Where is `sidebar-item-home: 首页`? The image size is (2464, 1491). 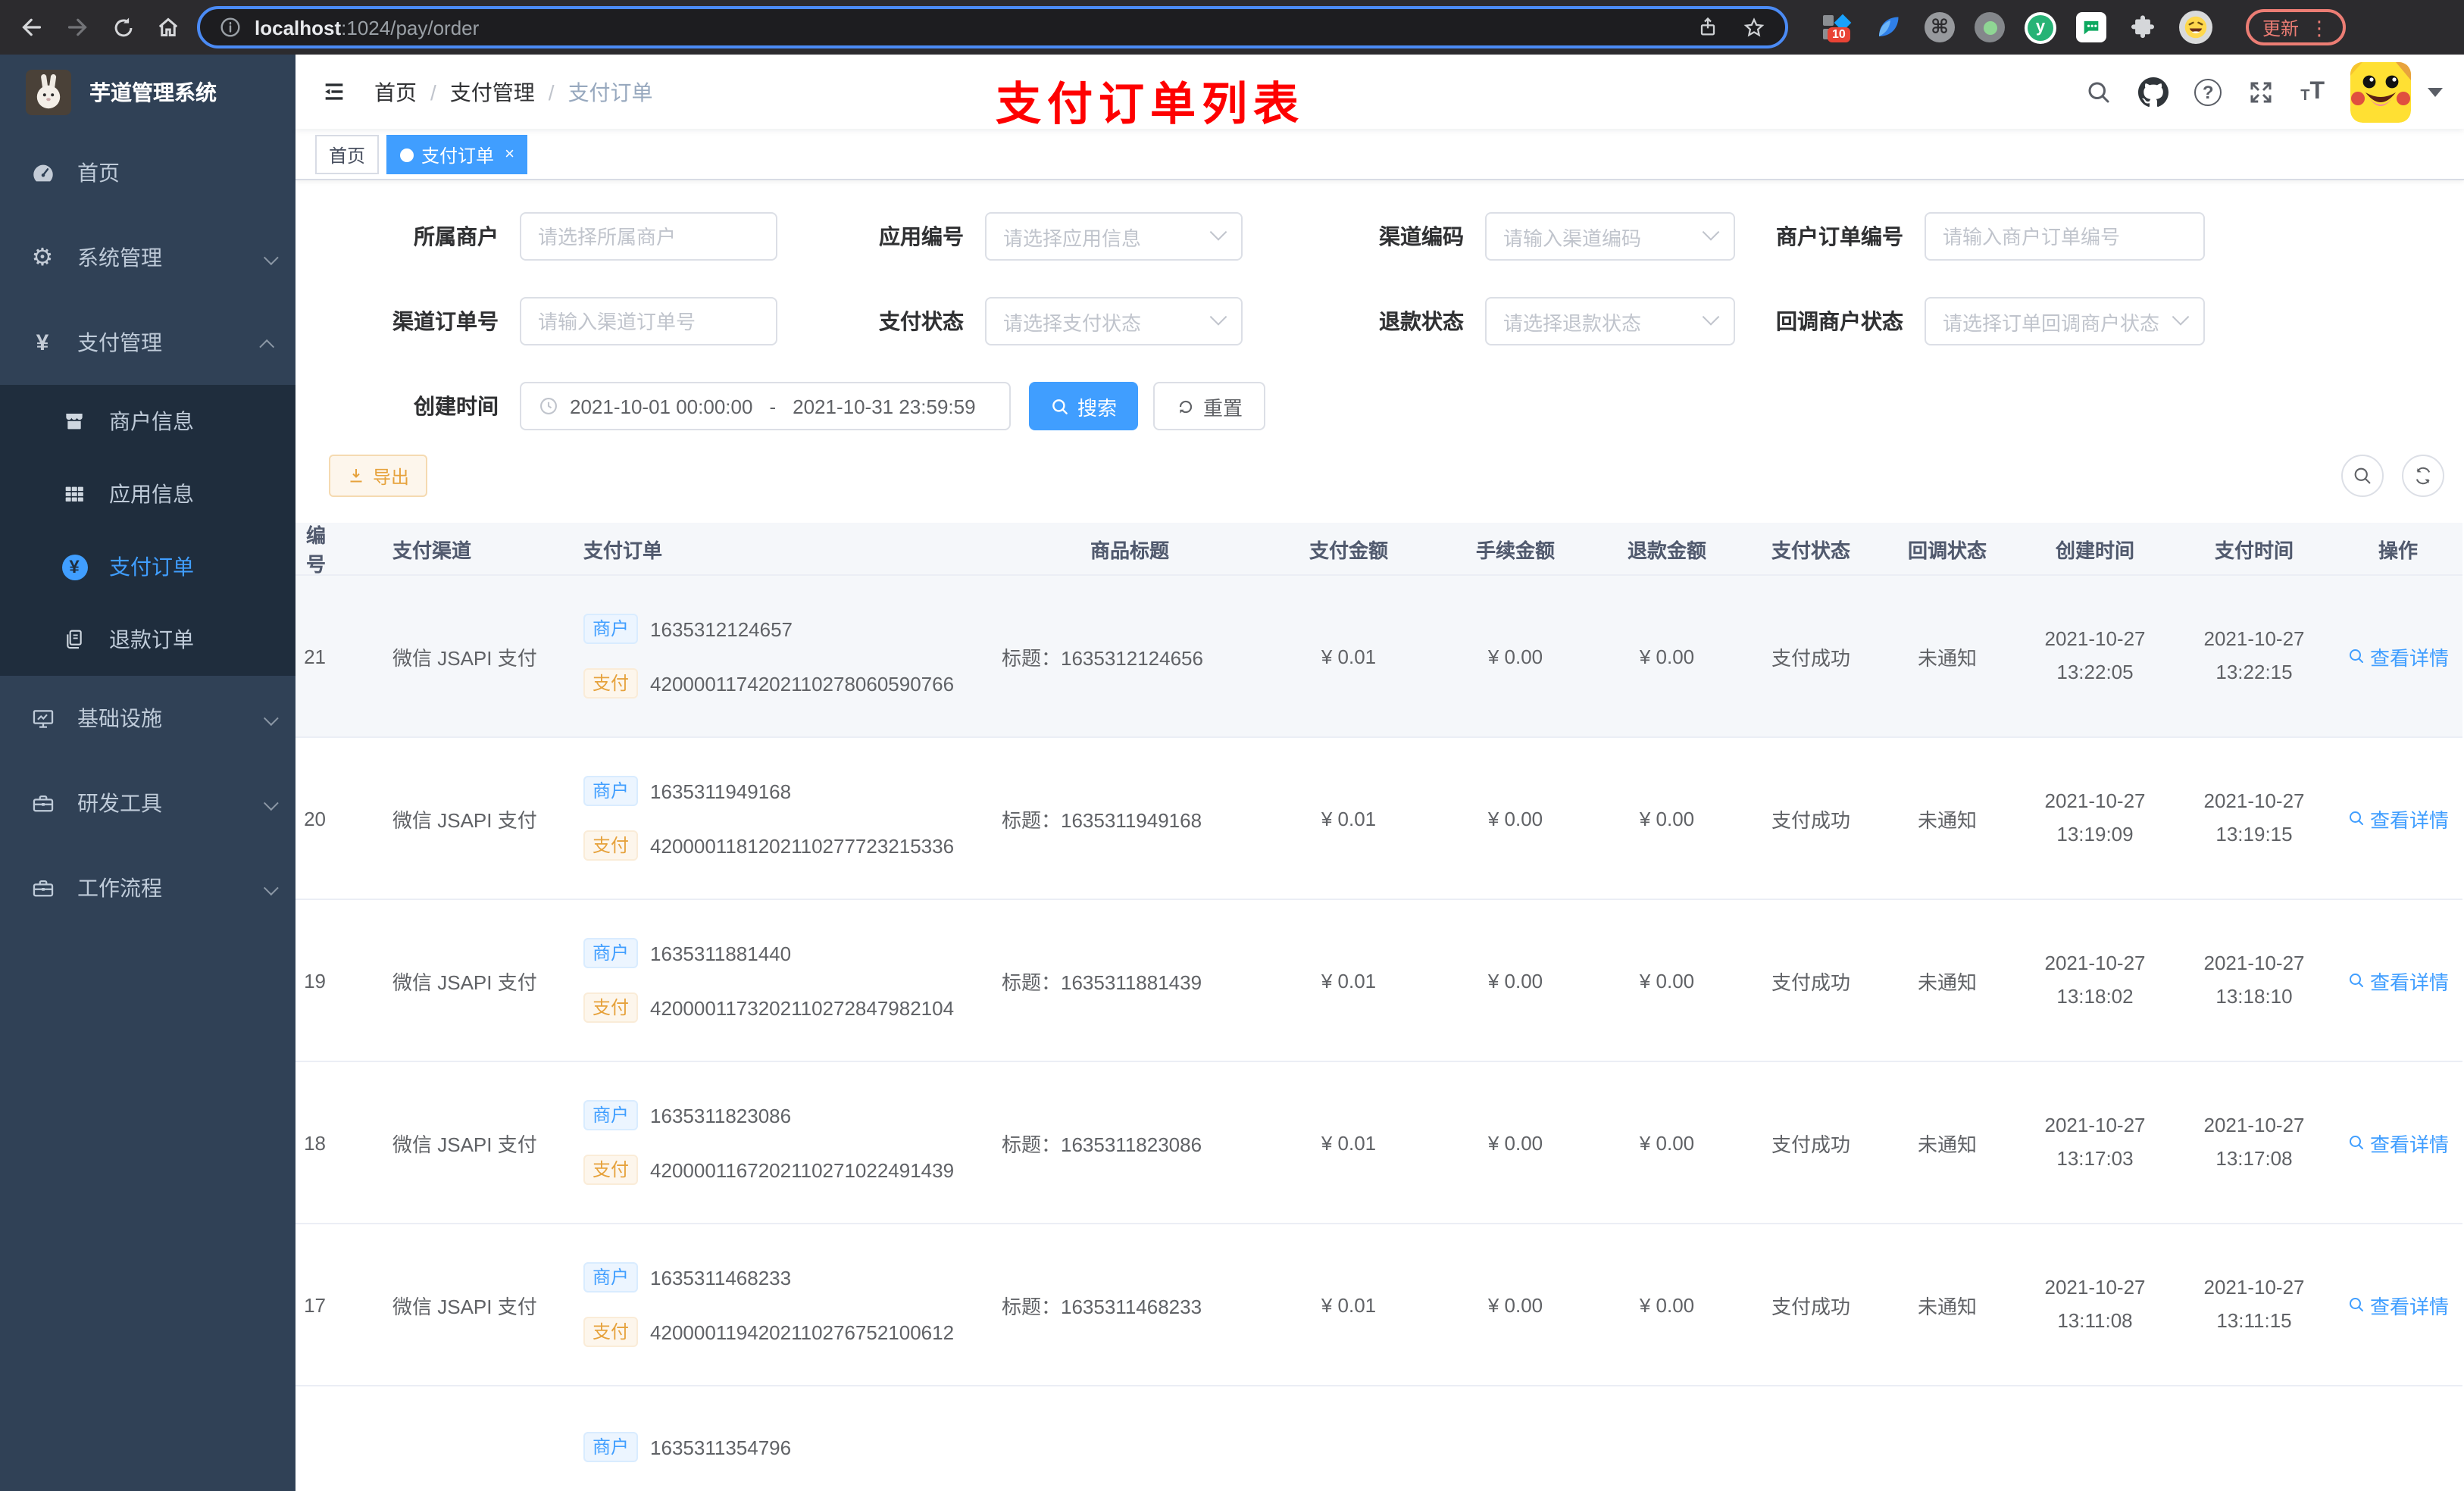 sidebar-item-home: 首页 is located at coordinates (147, 172).